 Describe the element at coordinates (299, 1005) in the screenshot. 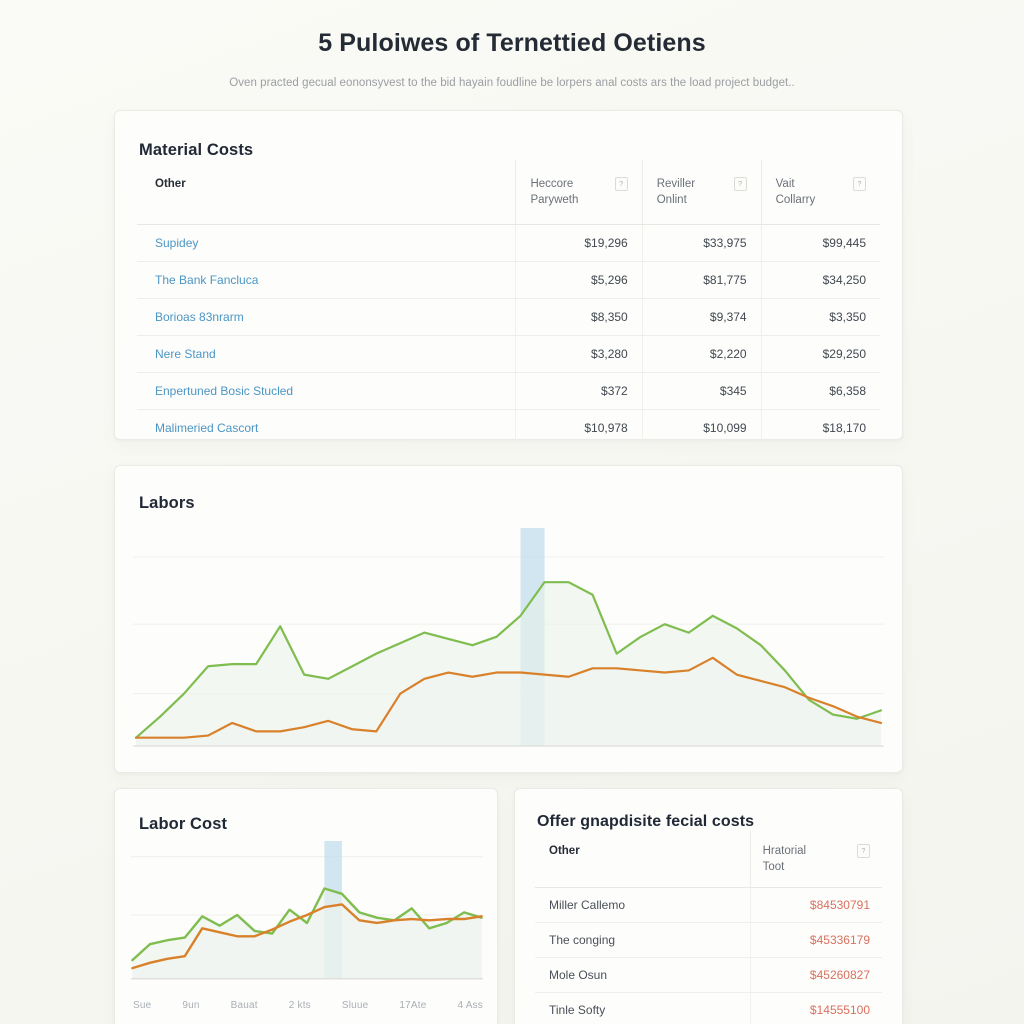

I see `x-tick-label: 2 kts` at that location.